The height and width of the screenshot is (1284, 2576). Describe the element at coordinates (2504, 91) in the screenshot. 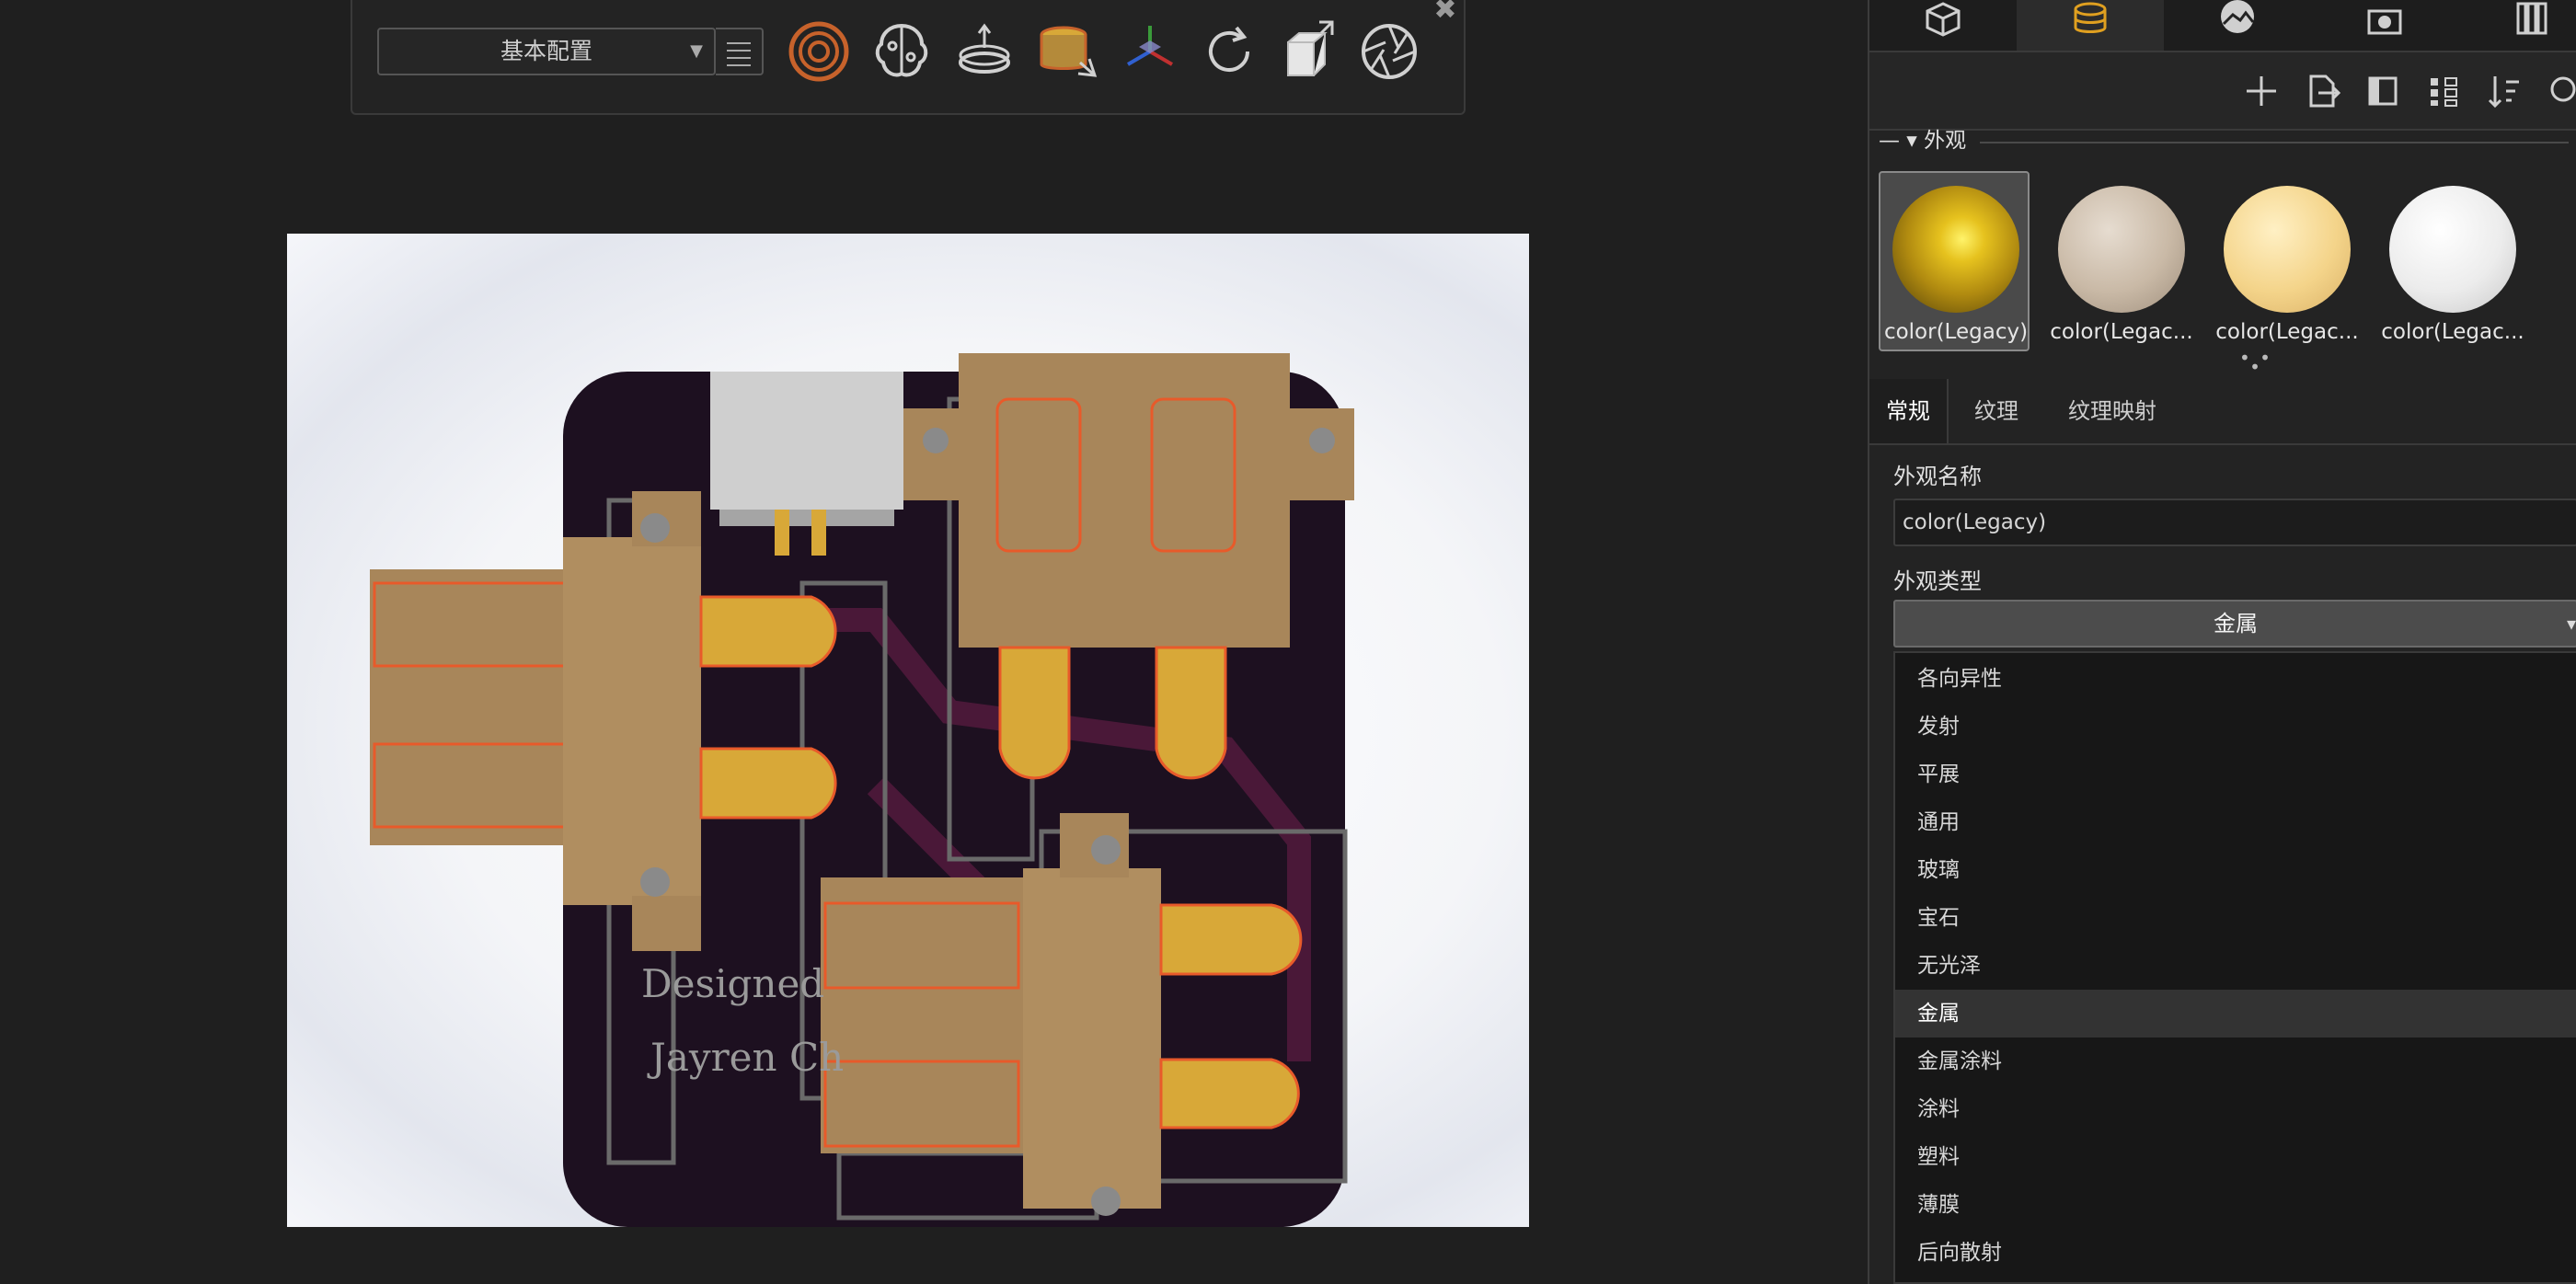

I see `sort-icon` at that location.